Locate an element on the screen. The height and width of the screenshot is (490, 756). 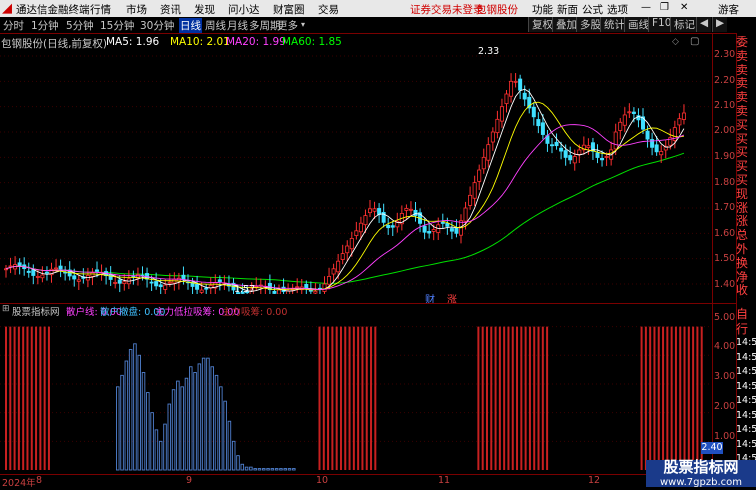
order-book-label: 卖二 is located at coordinates (742, 98).